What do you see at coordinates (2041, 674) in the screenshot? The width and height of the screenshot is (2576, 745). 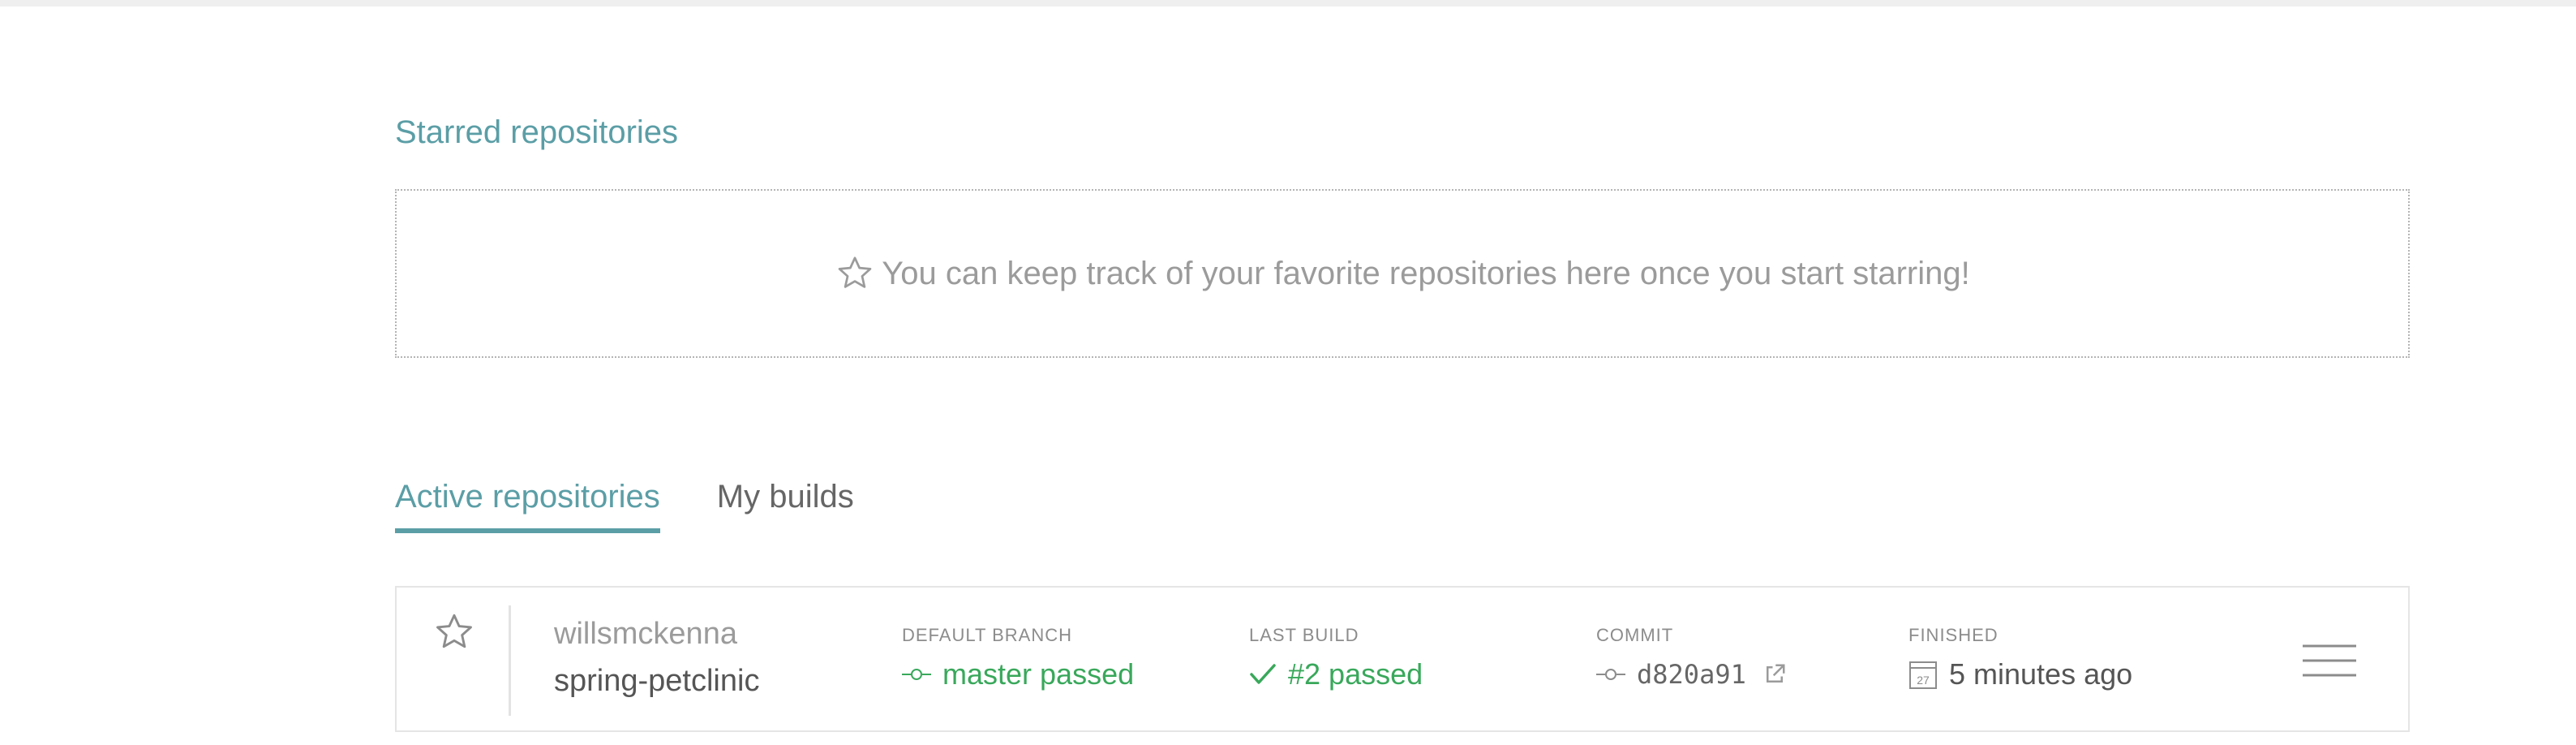 I see `finished-text: 5 minutes ago` at bounding box center [2041, 674].